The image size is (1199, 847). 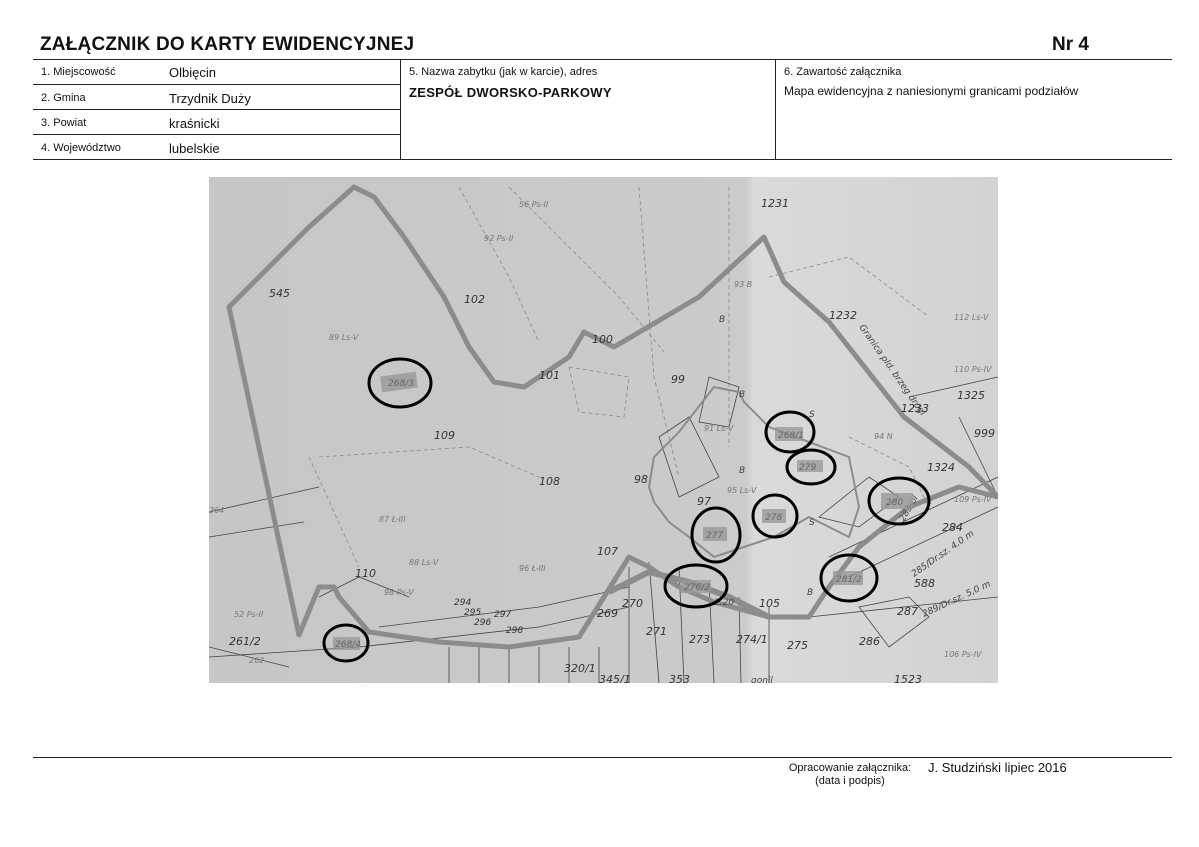 I want to click on parcel-label: 270, so click(x=632, y=603).